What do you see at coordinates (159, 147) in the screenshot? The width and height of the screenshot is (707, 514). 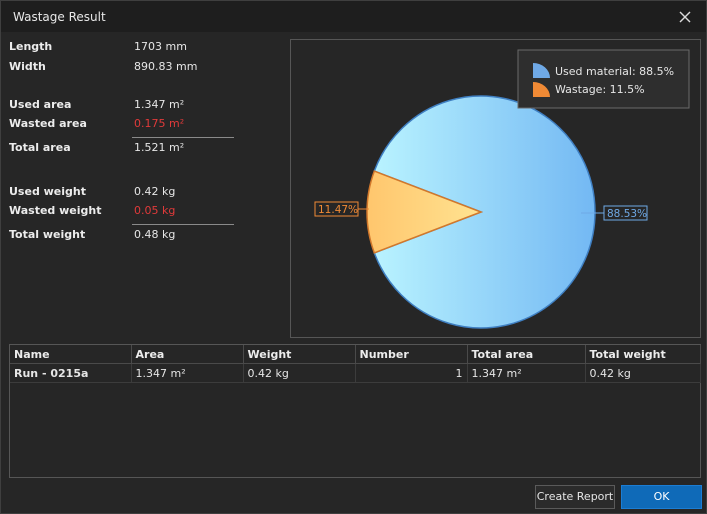 I see `total-area-value: 1.521 m²` at bounding box center [159, 147].